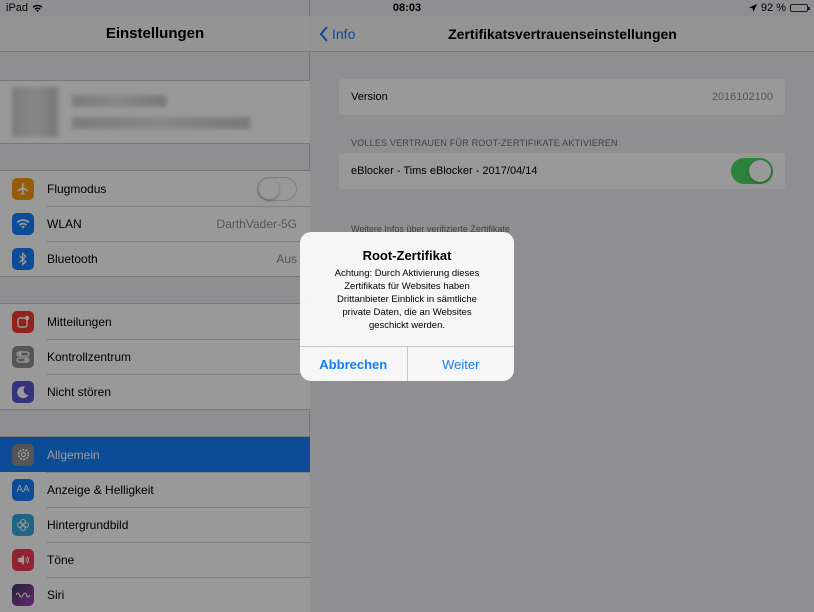 The height and width of the screenshot is (612, 814). I want to click on alert-title: Root-Zertifikat, so click(407, 255).